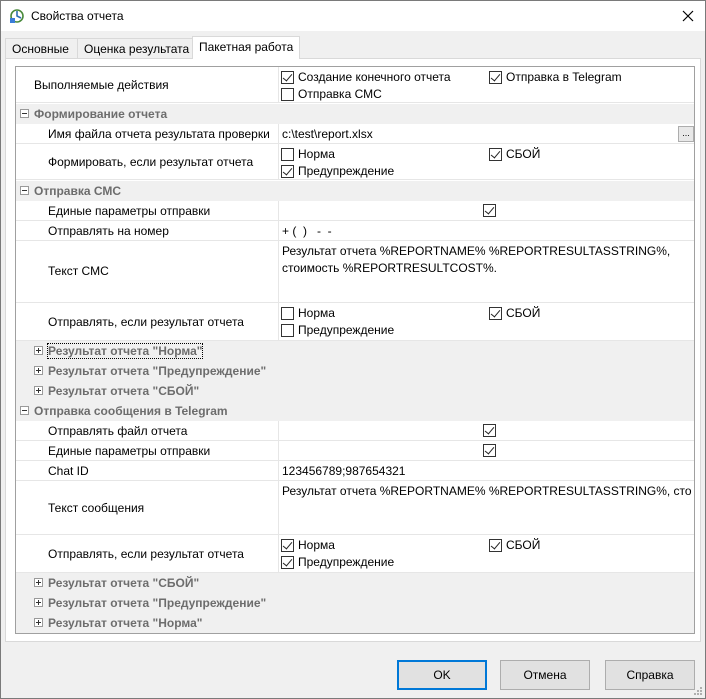 This screenshot has height=699, width=706. What do you see at coordinates (287, 562) in the screenshot?
I see `tg-warning-checkbox` at bounding box center [287, 562].